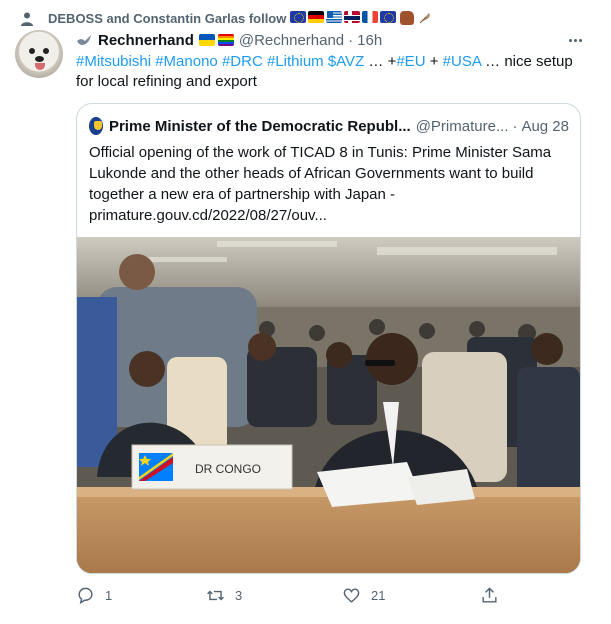 This screenshot has width=611, height=624. Describe the element at coordinates (291, 40) in the screenshot. I see `author-handle: @Rechnerhand` at that location.